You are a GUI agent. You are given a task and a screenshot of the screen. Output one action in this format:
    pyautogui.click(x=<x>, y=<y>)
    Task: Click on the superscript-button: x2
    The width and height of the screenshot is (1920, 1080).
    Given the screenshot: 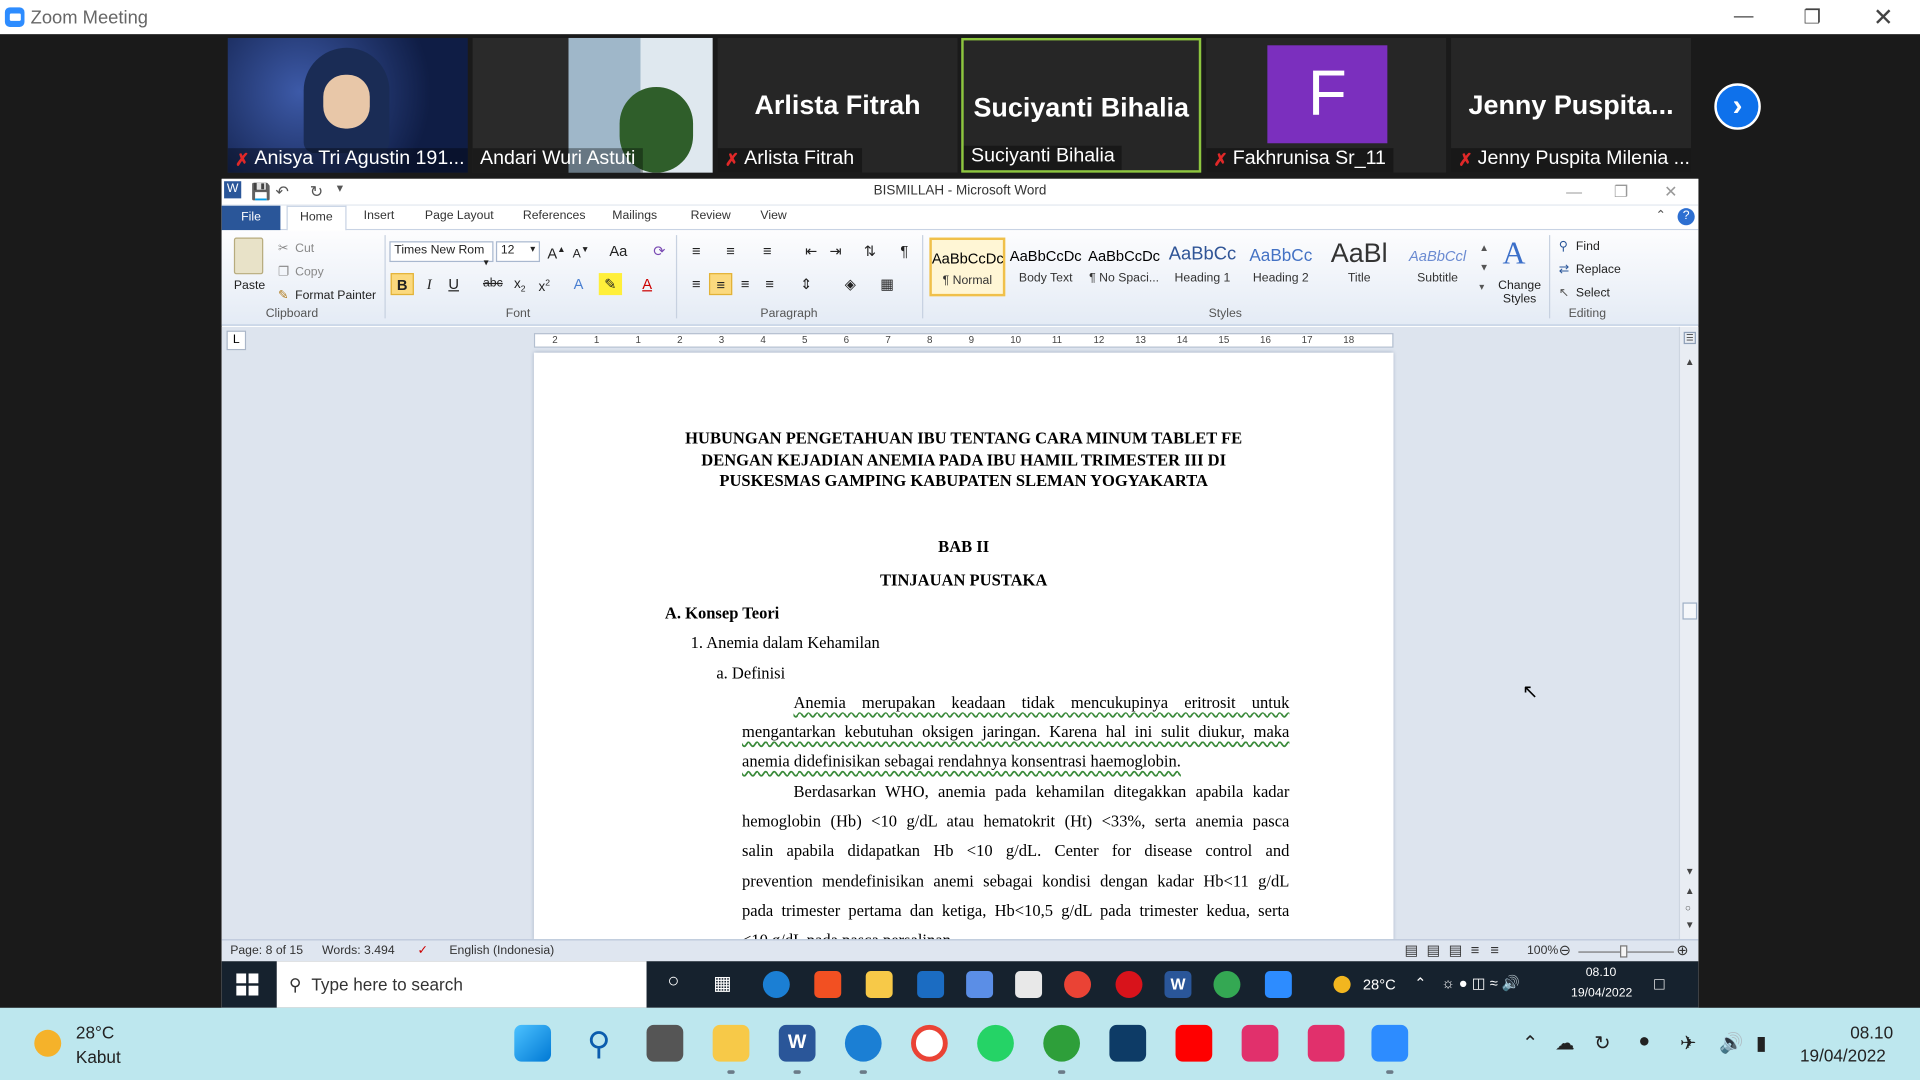 What is the action you would take?
    pyautogui.click(x=544, y=284)
    